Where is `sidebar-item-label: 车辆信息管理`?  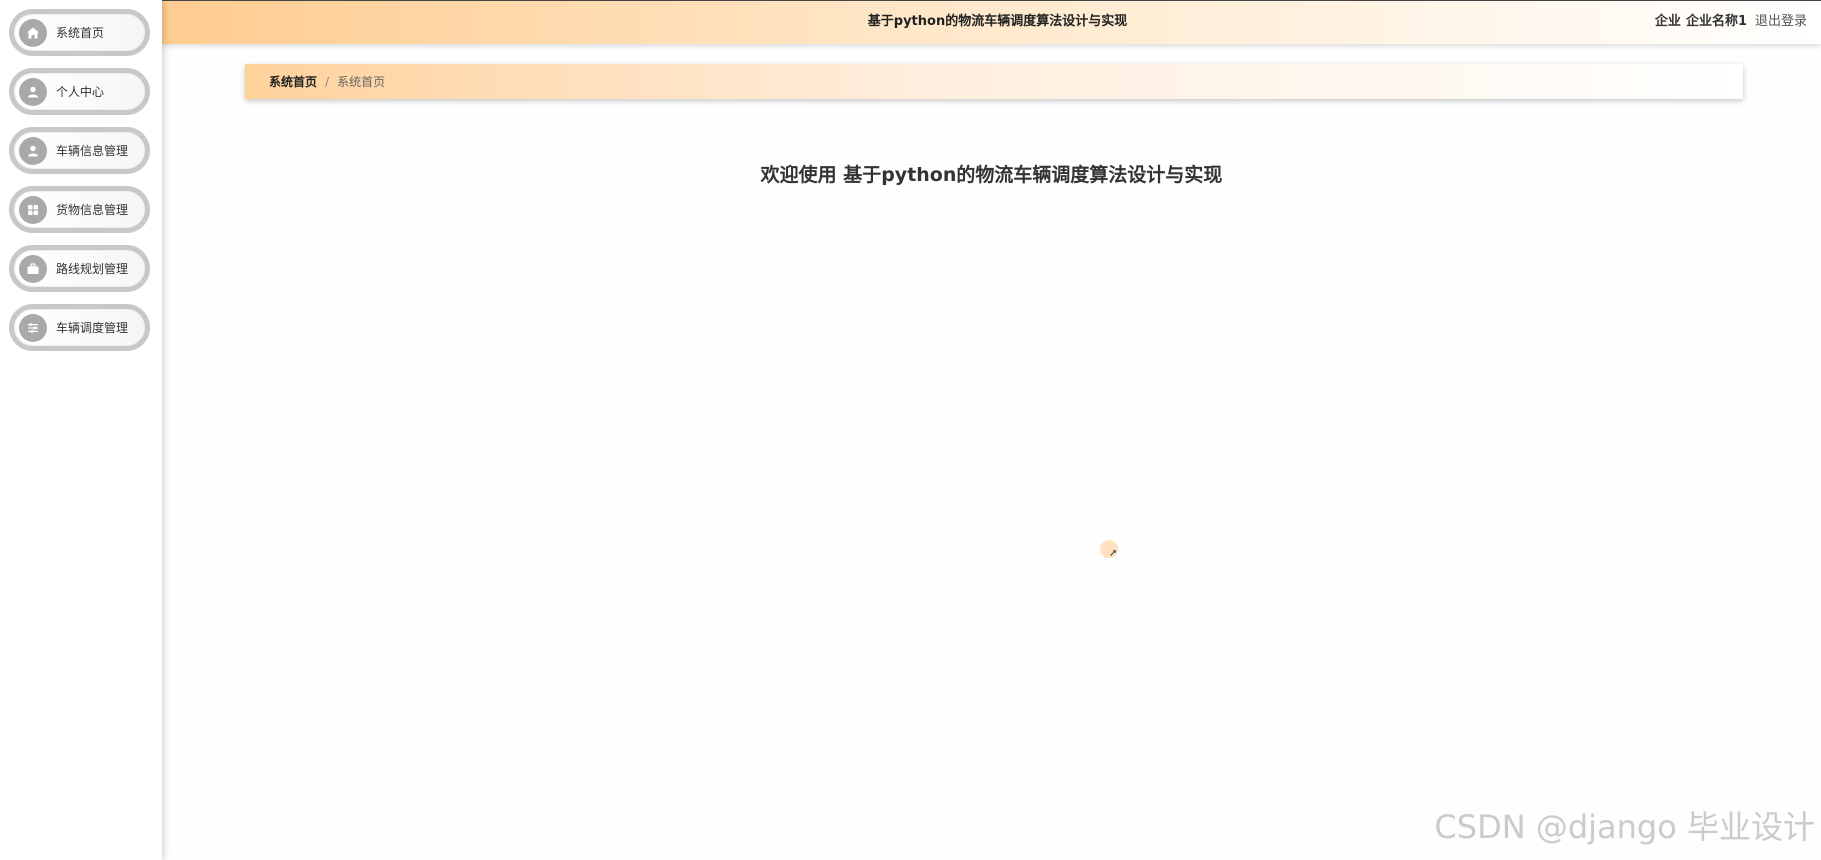
sidebar-item-label: 车辆信息管理 is located at coordinates (92, 151).